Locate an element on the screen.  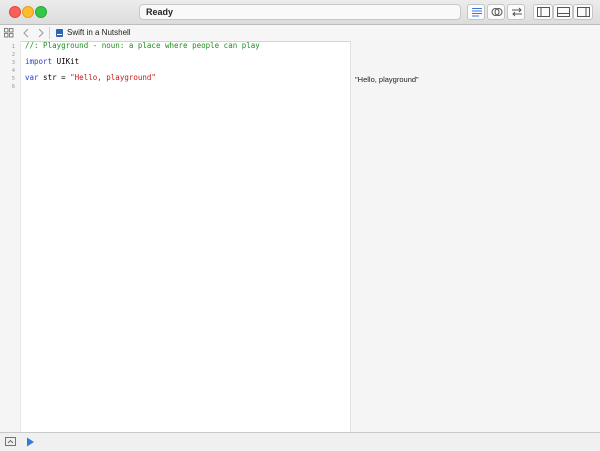
show-debug-area-icon is located at coordinates (10, 442).